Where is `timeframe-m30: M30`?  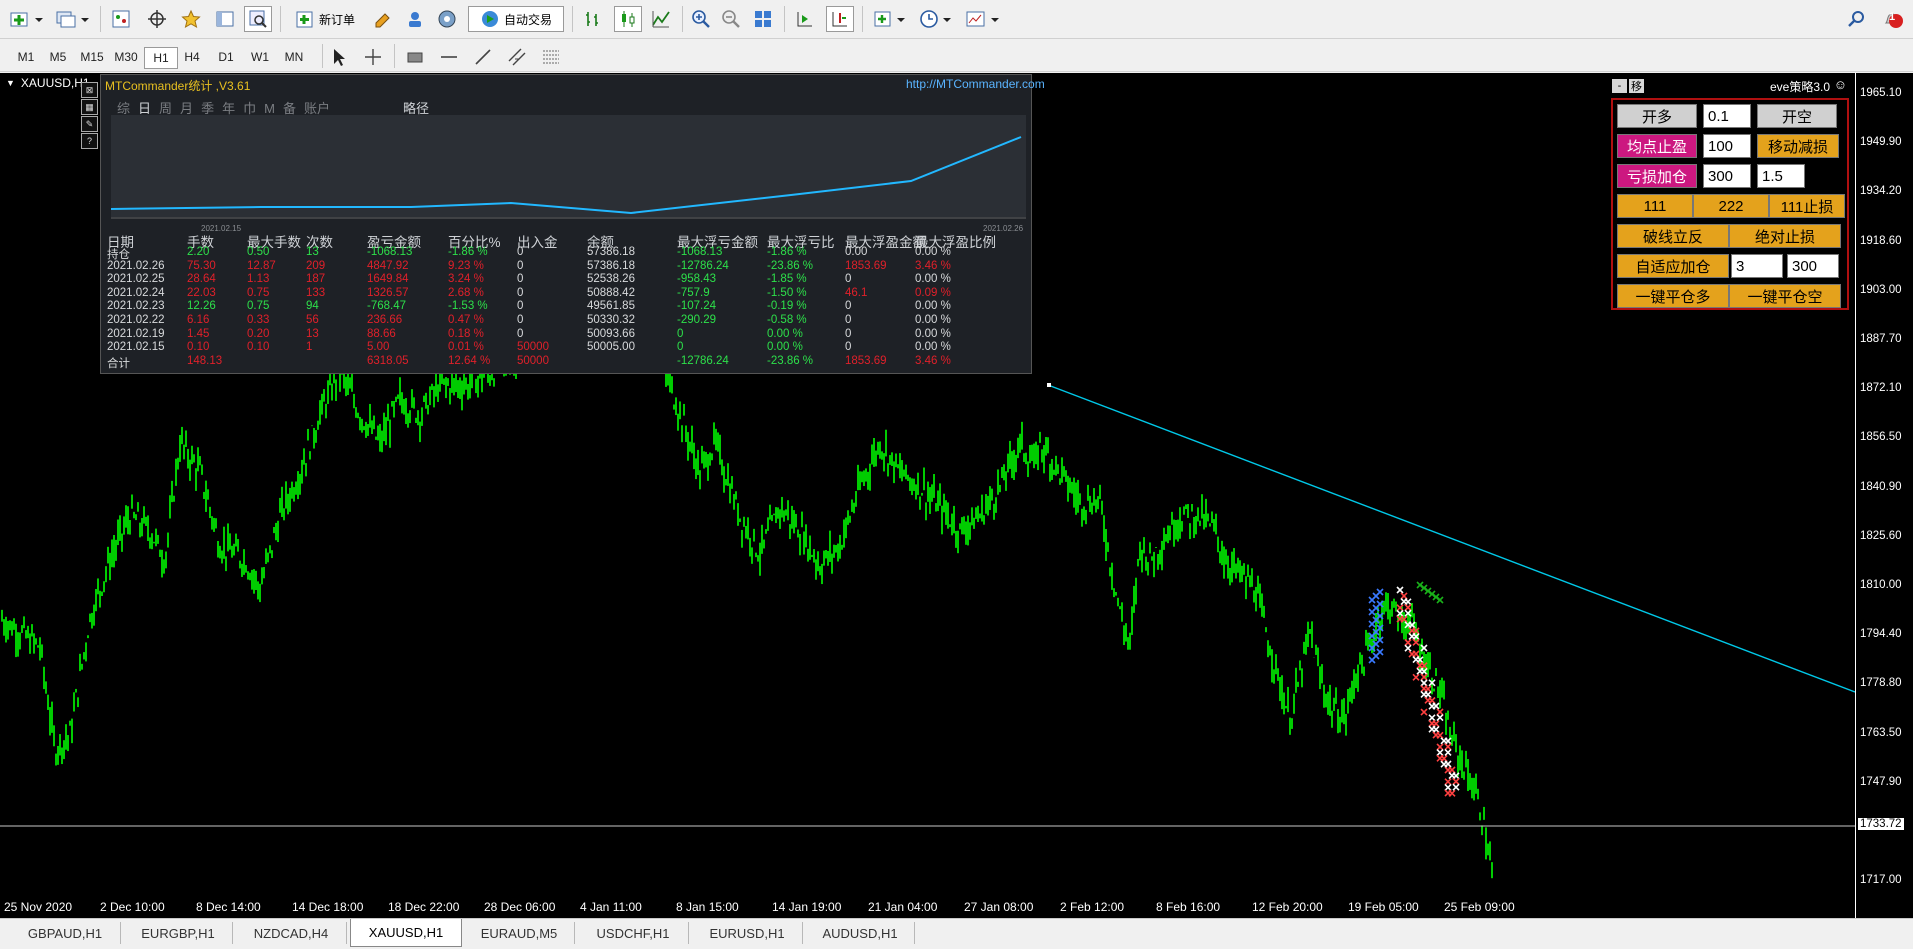 timeframe-m30: M30 is located at coordinates (126, 57).